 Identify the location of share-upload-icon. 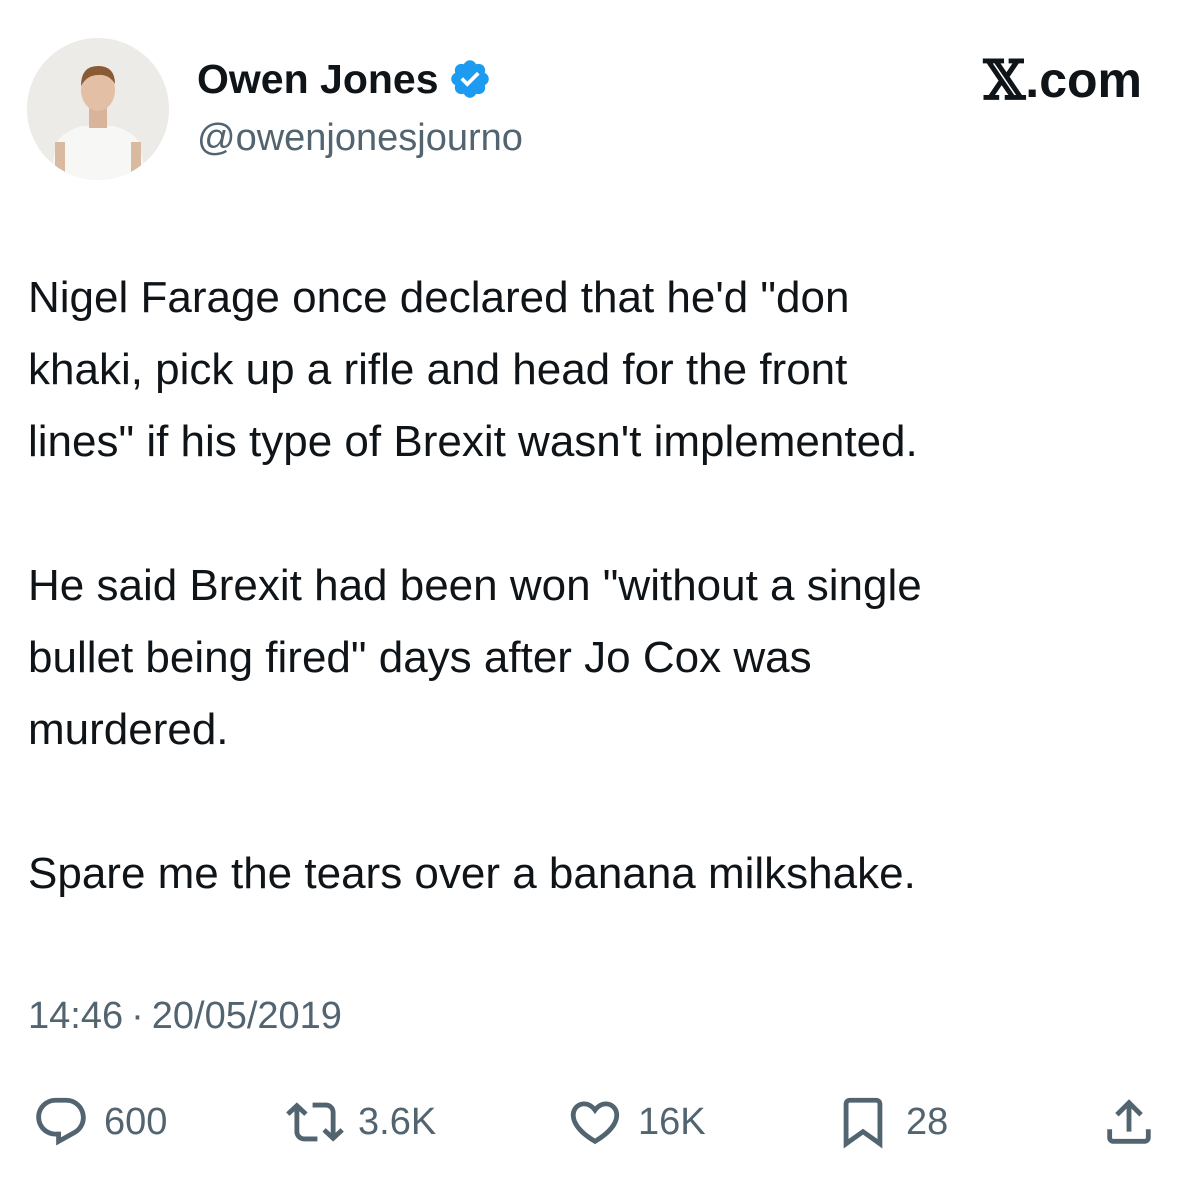
(1129, 1121).